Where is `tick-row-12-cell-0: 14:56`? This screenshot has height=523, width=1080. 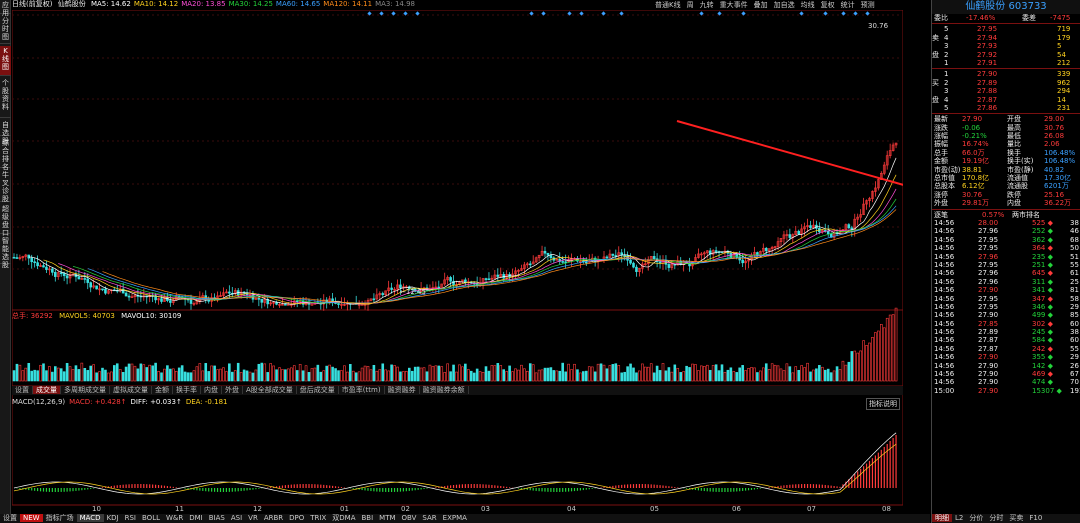
tick-row-12-cell-0: 14:56 is located at coordinates (944, 323).